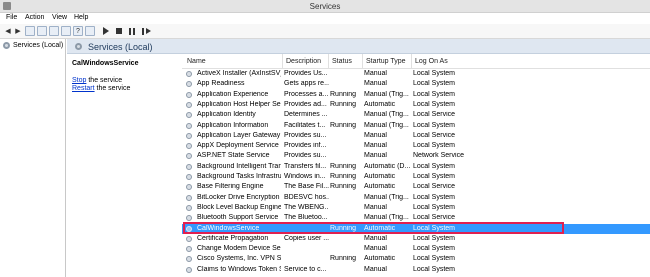  Describe the element at coordinates (226, 115) in the screenshot. I see `service-name: Application Identity` at that location.